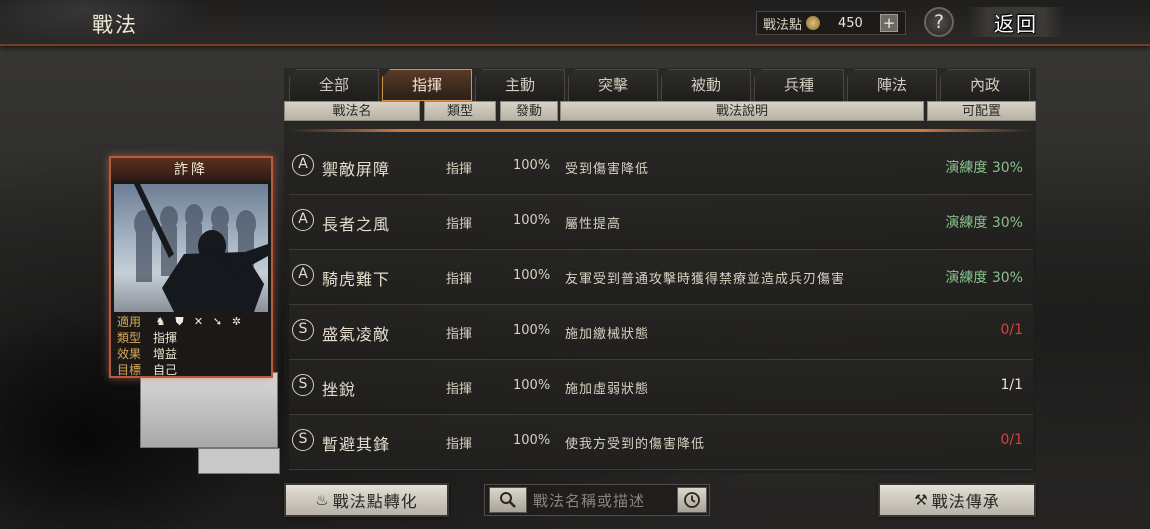 The height and width of the screenshot is (529, 1150). What do you see at coordinates (981, 111) in the screenshot?
I see `column-header-config: 可配置` at bounding box center [981, 111].